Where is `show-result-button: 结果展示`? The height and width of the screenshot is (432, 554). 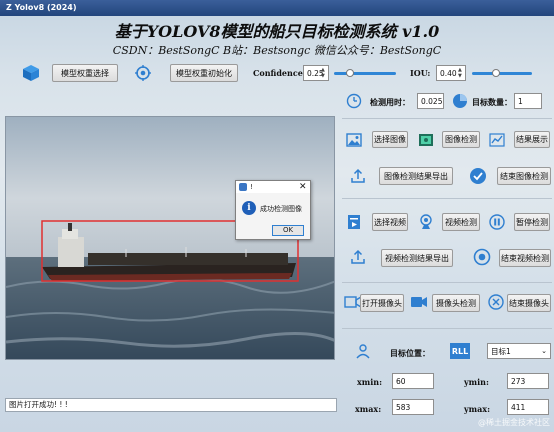 show-result-button: 结果展示 is located at coordinates (532, 139).